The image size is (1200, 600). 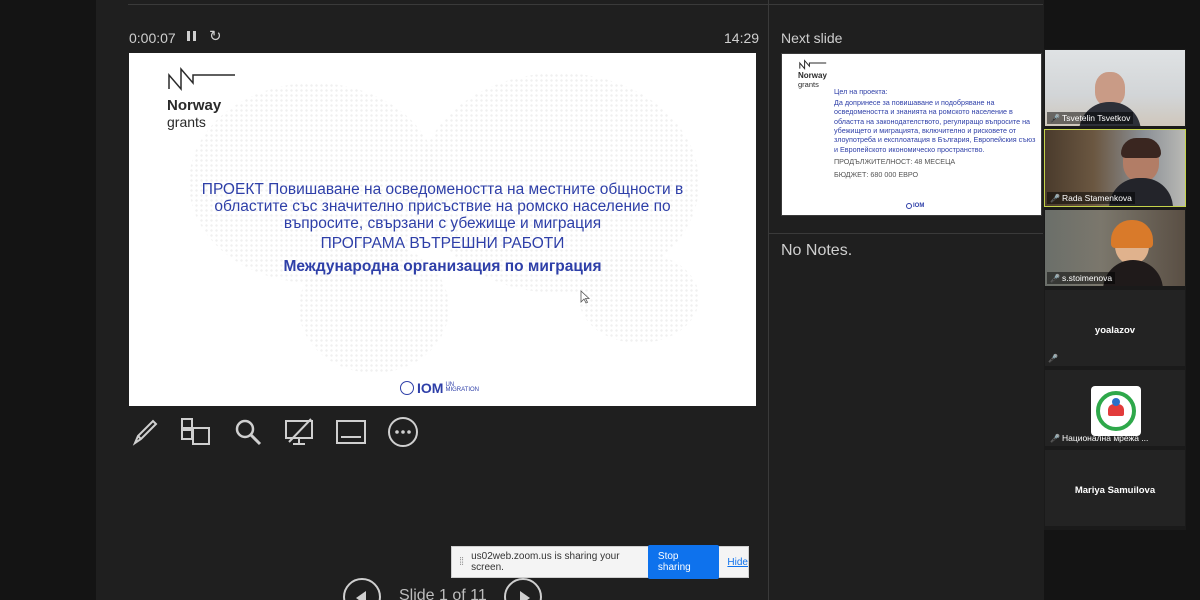 I want to click on participant-name: yoalazov, so click(x=1115, y=330).